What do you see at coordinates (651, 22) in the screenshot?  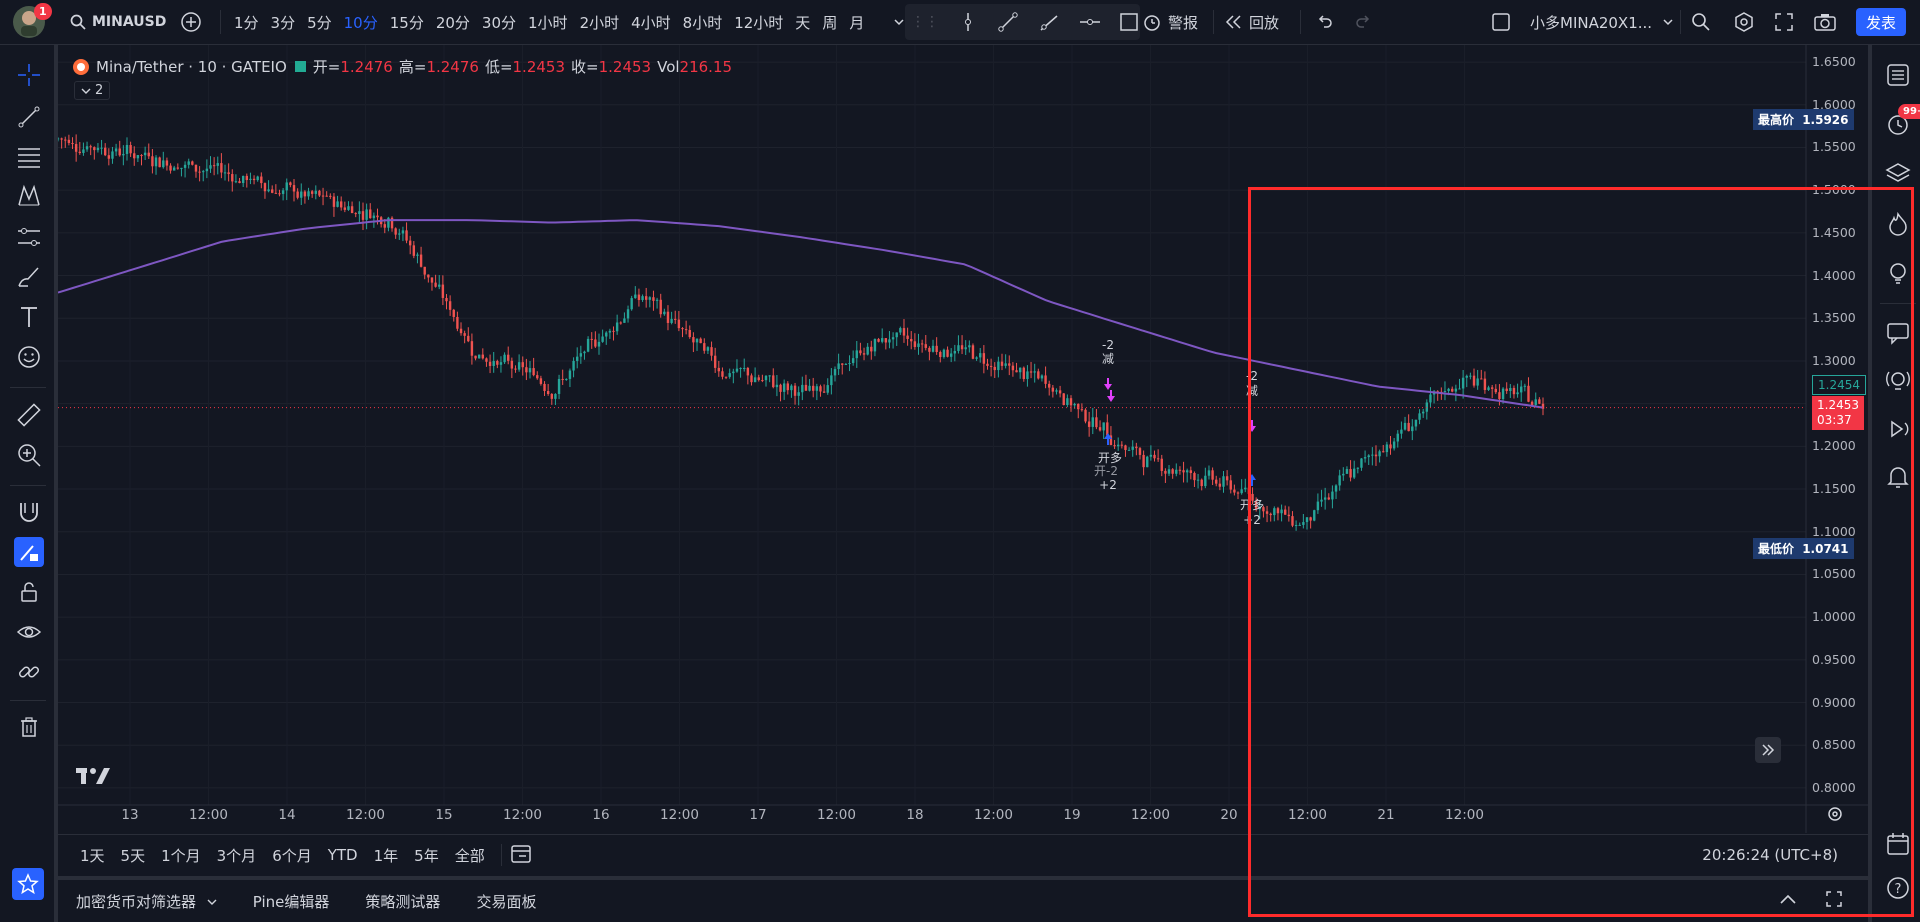 I see `interval-9: 4小时` at bounding box center [651, 22].